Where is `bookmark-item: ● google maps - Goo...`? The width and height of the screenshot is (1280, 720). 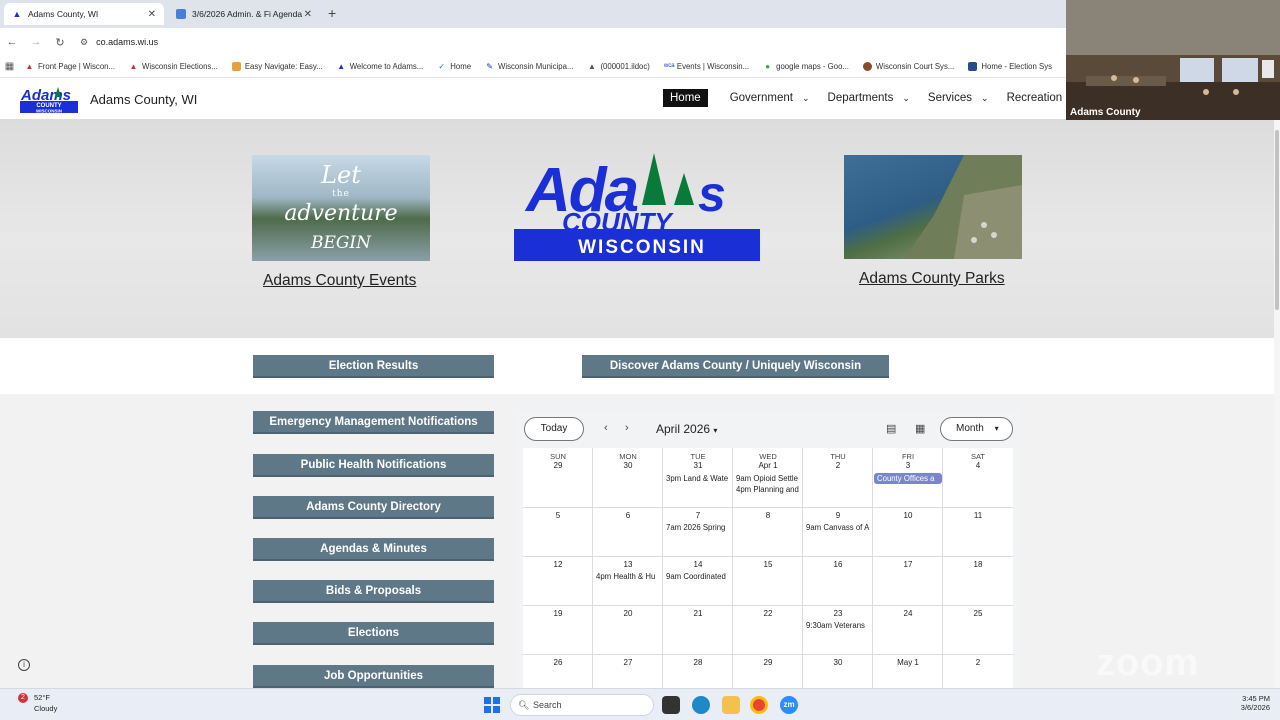
bookmark-item: ● google maps - Goo... is located at coordinates (806, 66).